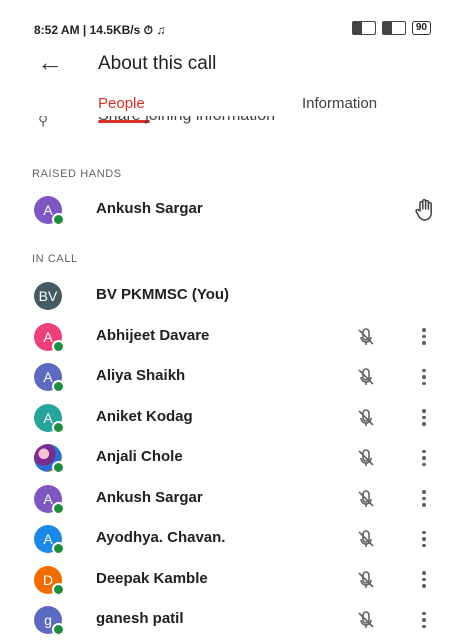 The image size is (449, 640). Describe the element at coordinates (43, 122) in the screenshot. I see `share-icon: ⚲` at that location.